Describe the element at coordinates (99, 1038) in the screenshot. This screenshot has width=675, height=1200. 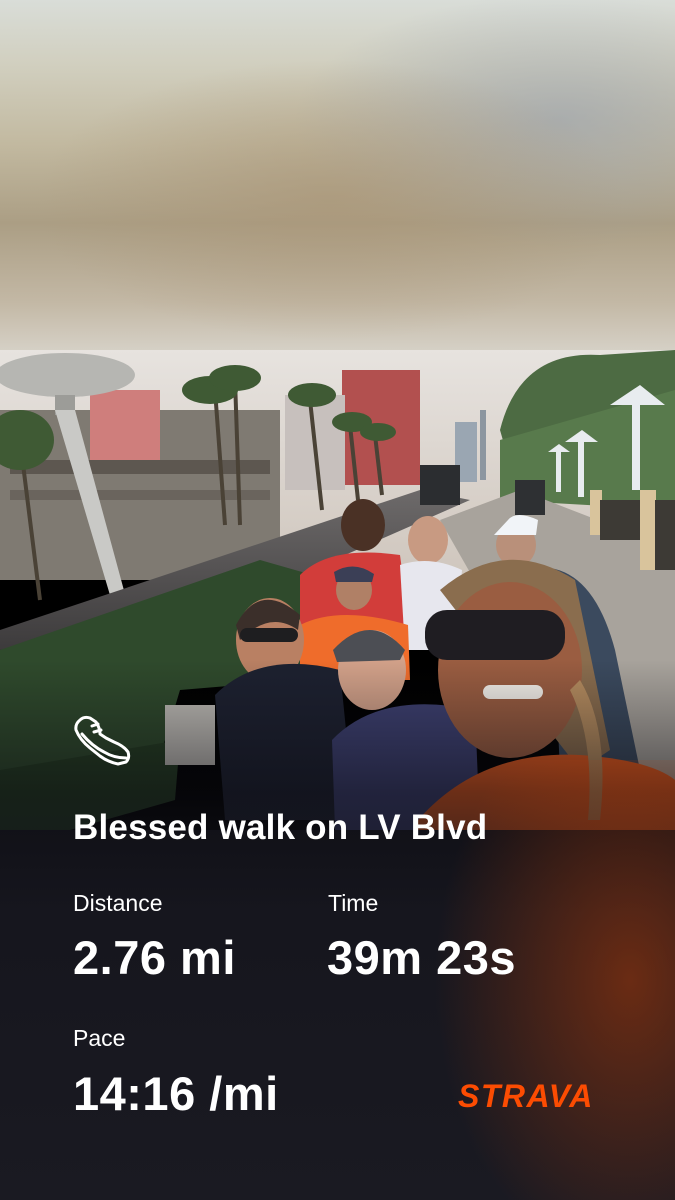
I see `pace-label: Pace` at that location.